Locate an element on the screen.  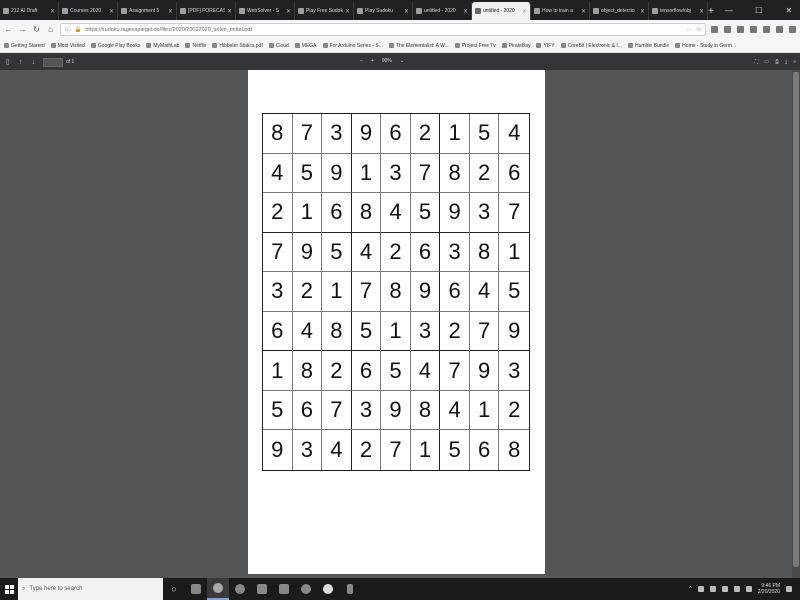
zoom-out-icon: − is located at coordinates (361, 61).